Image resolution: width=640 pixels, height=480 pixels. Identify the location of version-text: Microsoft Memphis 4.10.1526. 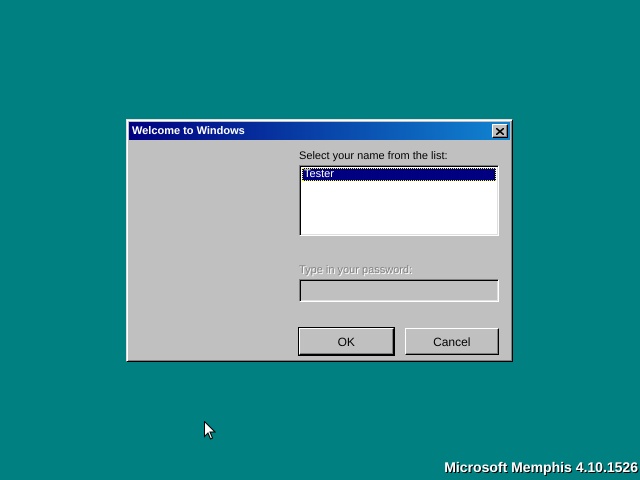
(541, 467).